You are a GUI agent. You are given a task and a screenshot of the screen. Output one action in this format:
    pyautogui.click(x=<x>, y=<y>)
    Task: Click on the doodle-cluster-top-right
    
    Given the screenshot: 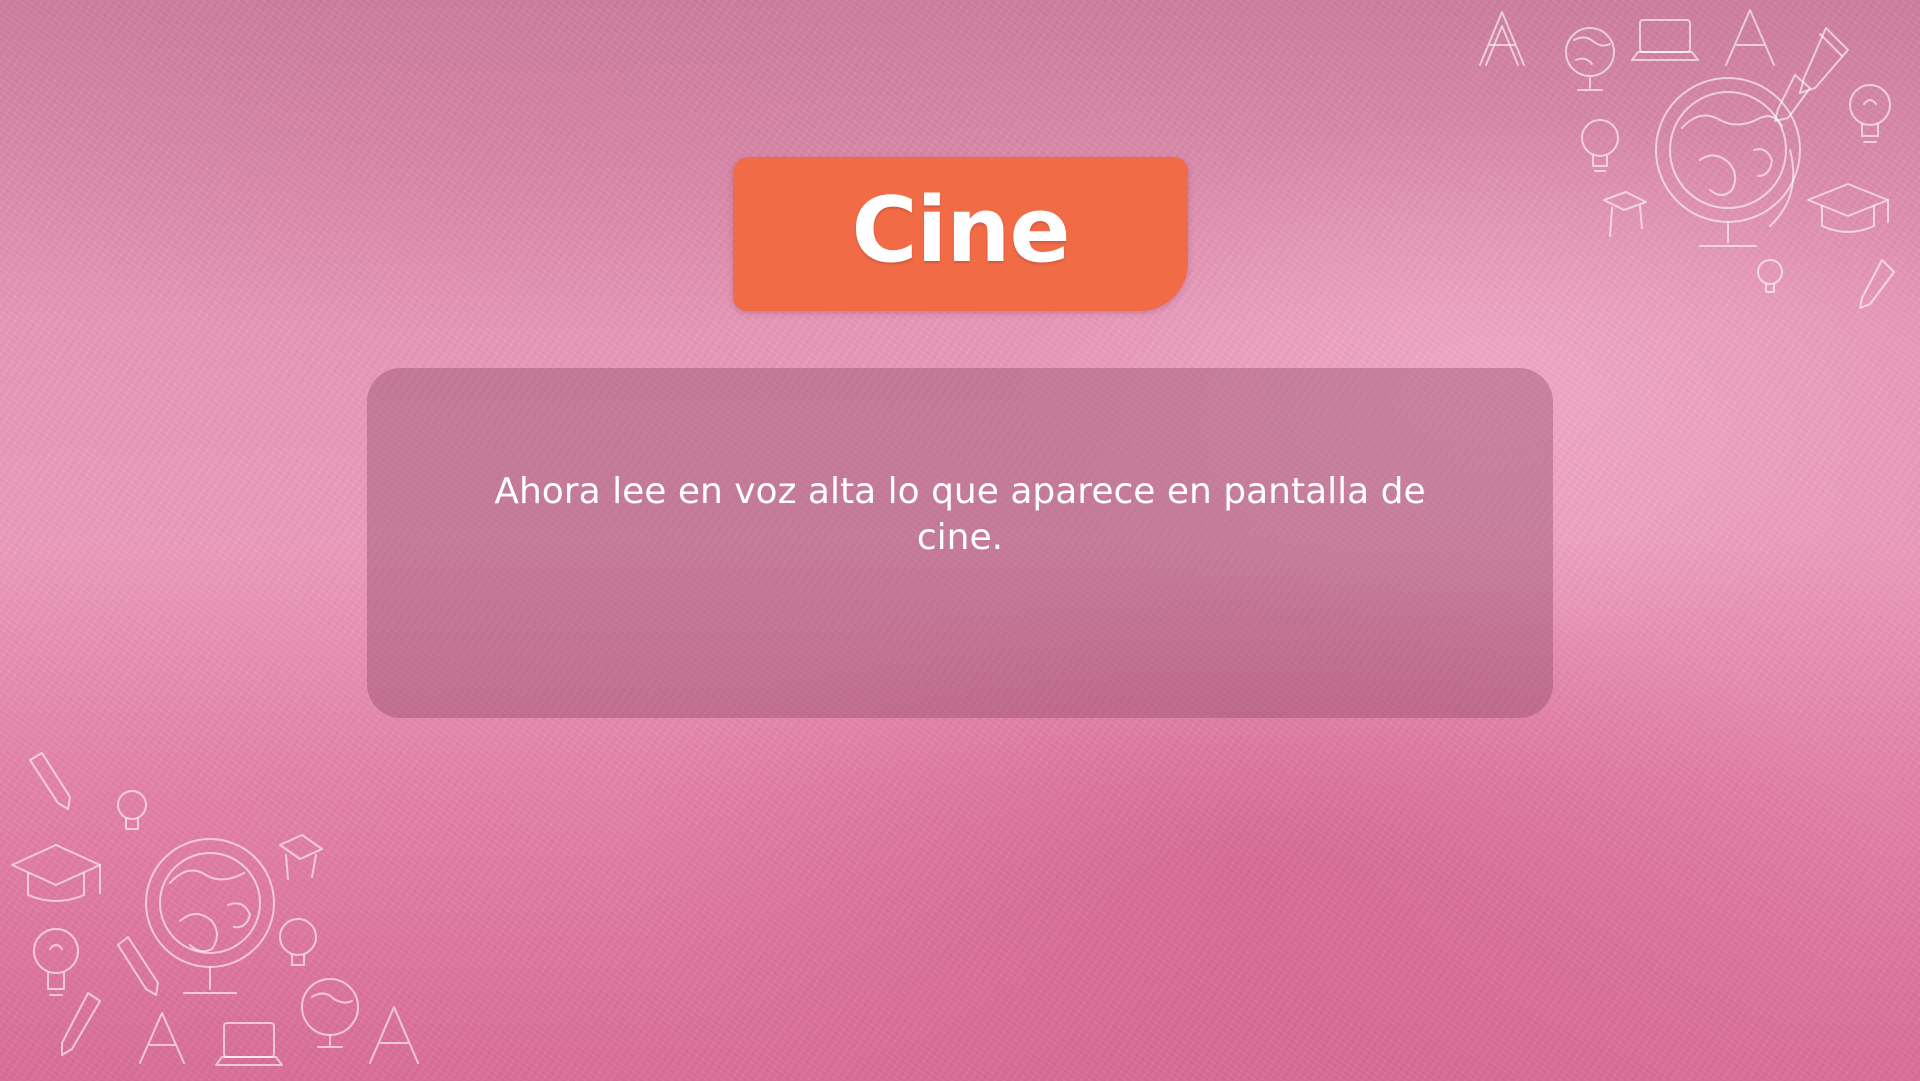 What is the action you would take?
    pyautogui.click(x=1695, y=160)
    